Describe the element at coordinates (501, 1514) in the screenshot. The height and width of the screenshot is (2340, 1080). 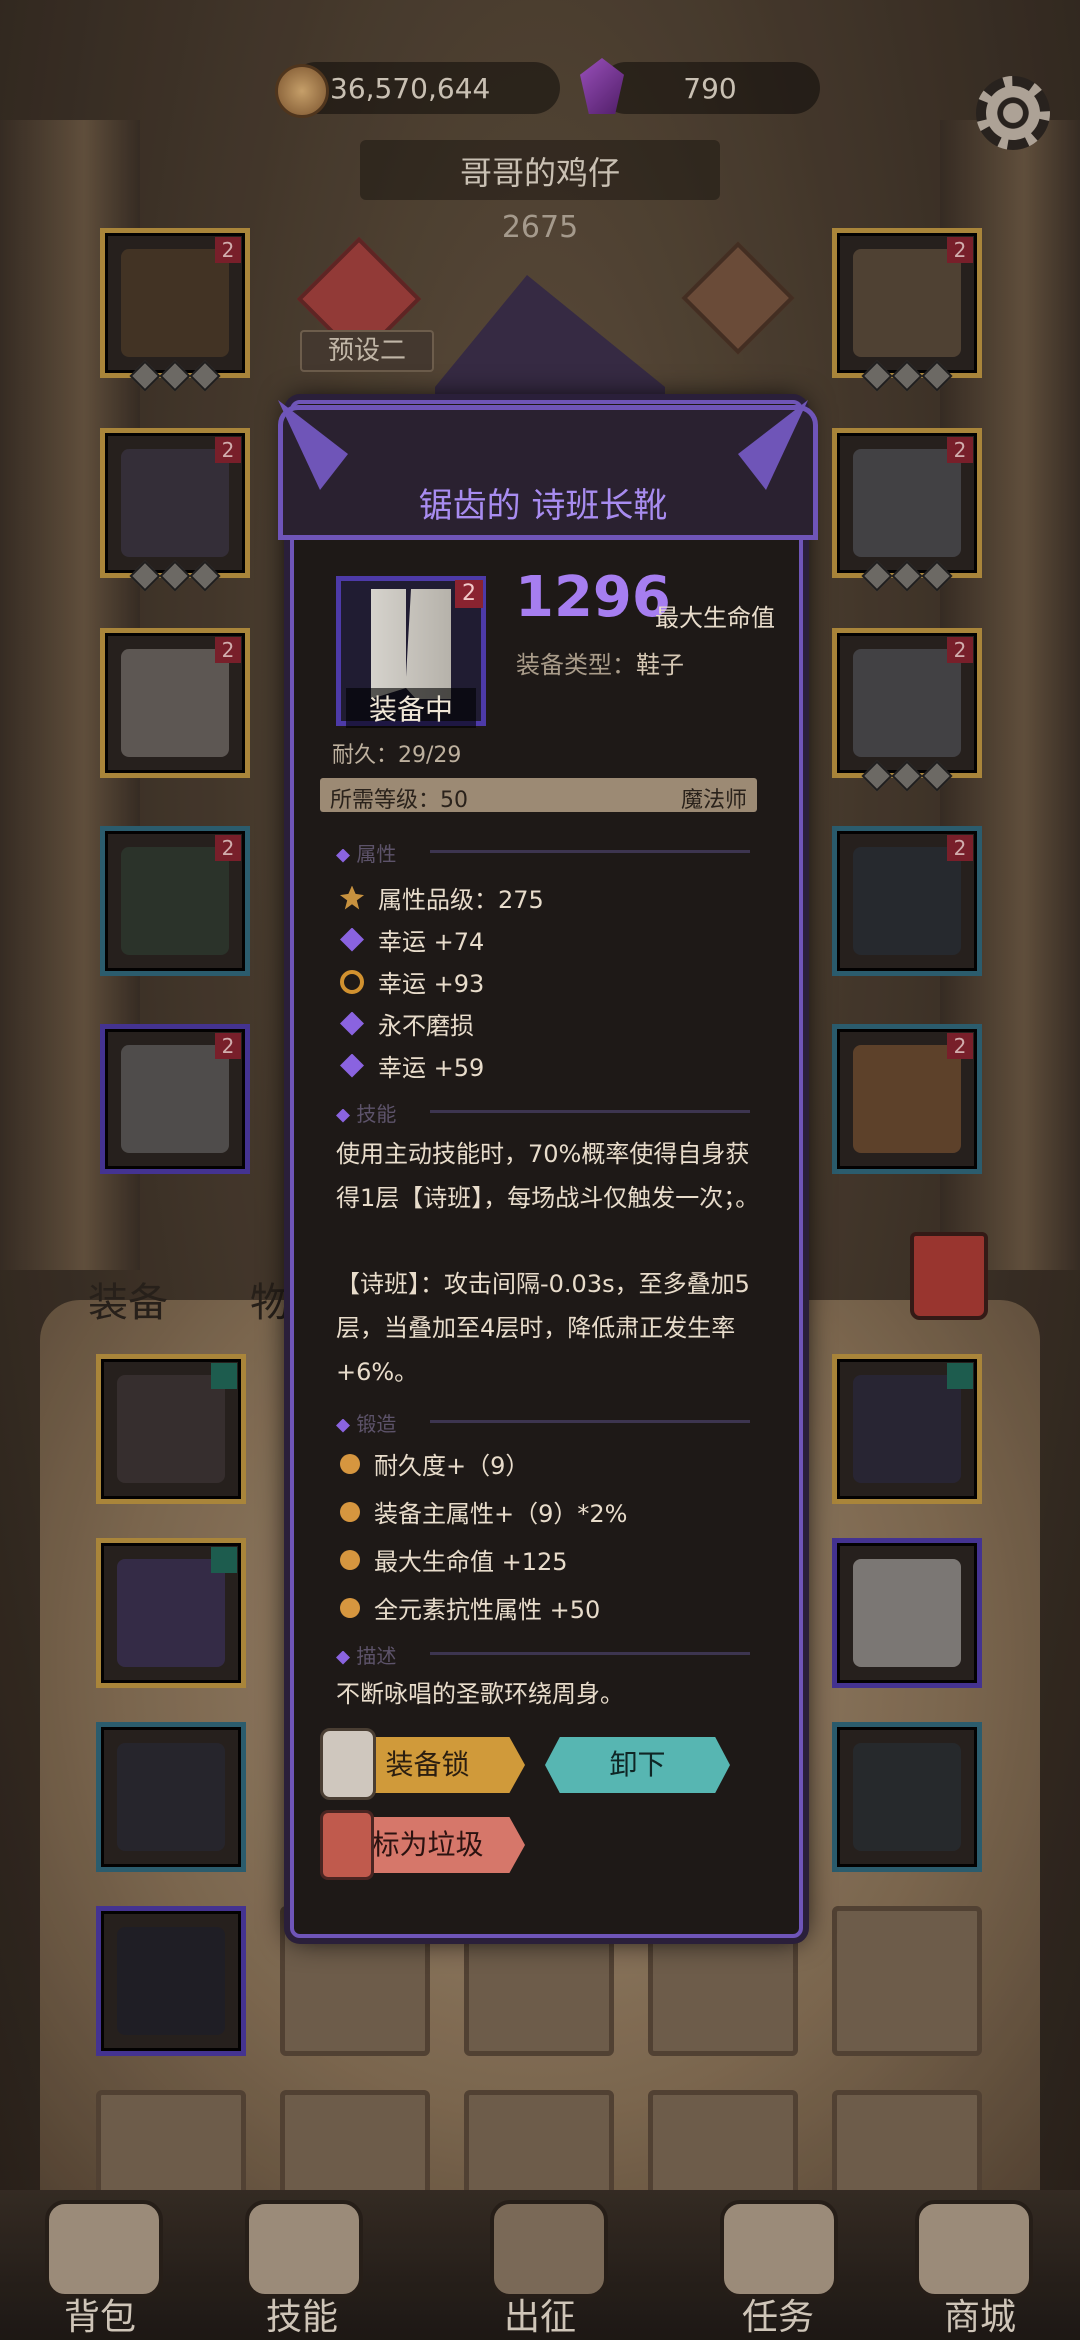
I see `forge-text: 装备主属性+（9）*2%` at that location.